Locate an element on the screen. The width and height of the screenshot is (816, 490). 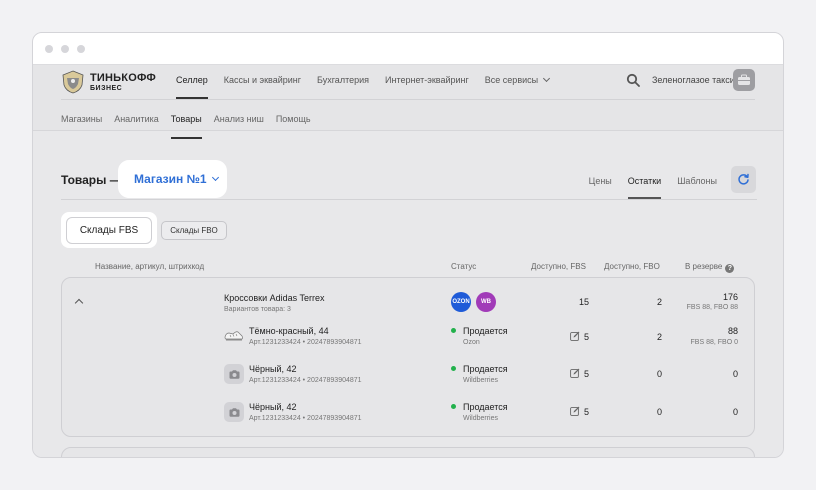
store-selector-label: Магазин №1 is located at coordinates (170, 179).